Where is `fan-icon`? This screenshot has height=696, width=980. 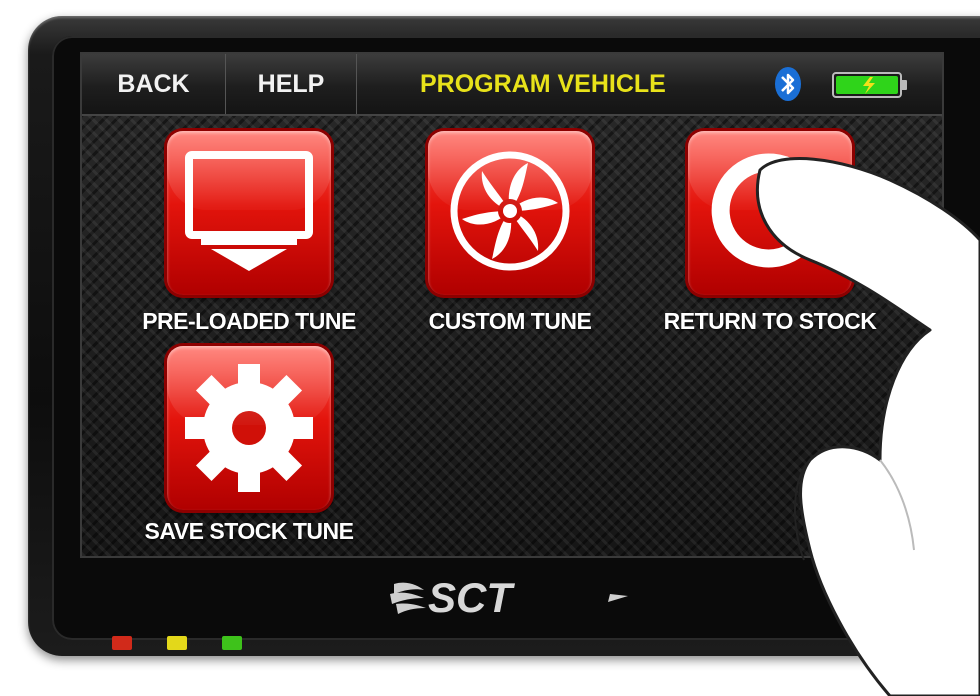 fan-icon is located at coordinates (510, 211).